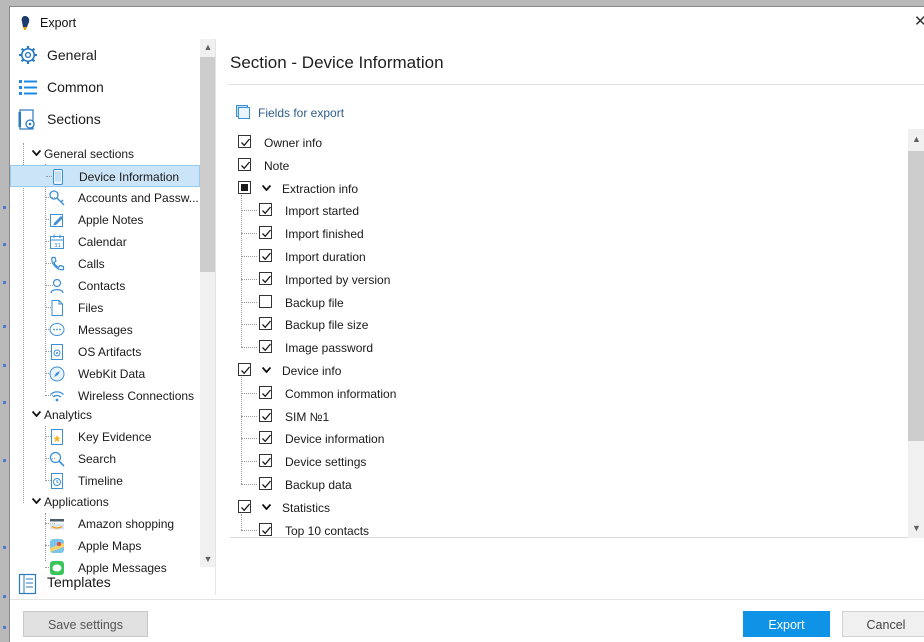  I want to click on tree-item-apple-notes: Apple Notes, so click(105, 220).